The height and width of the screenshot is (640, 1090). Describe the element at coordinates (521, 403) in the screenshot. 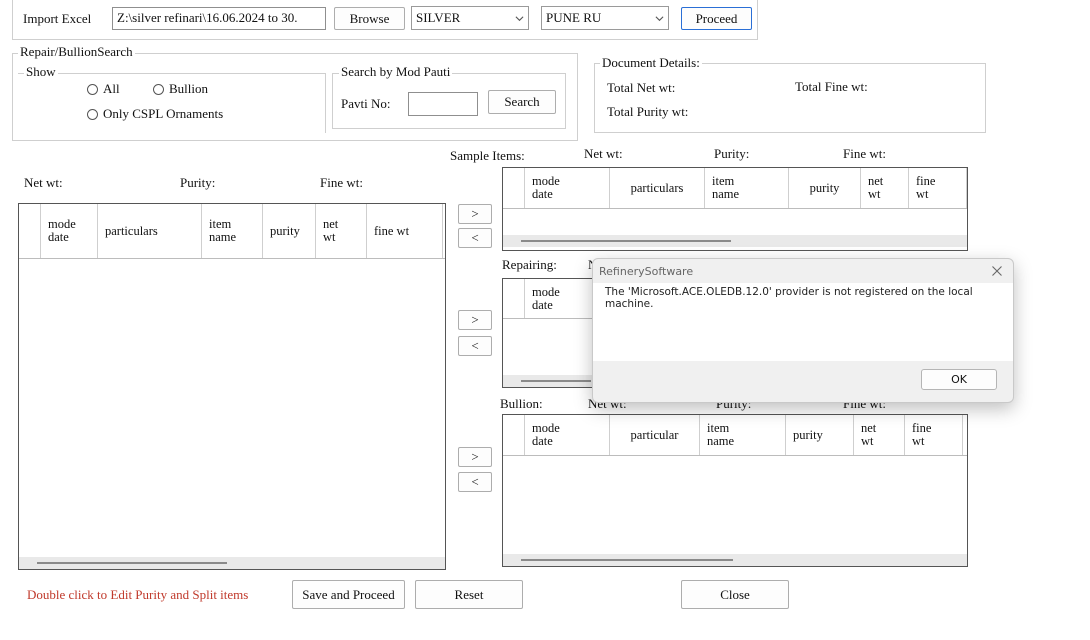

I see `bullion-title: Bullion:` at that location.